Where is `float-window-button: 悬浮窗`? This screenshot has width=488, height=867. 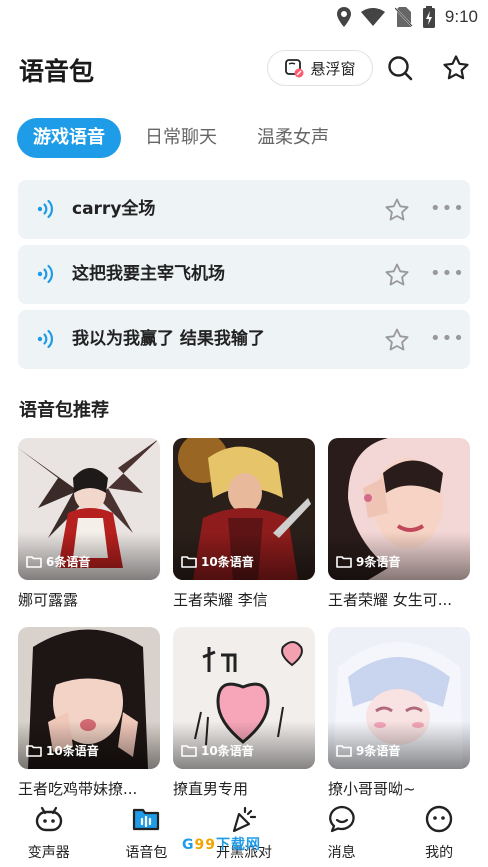 float-window-button: 悬浮窗 is located at coordinates (320, 68).